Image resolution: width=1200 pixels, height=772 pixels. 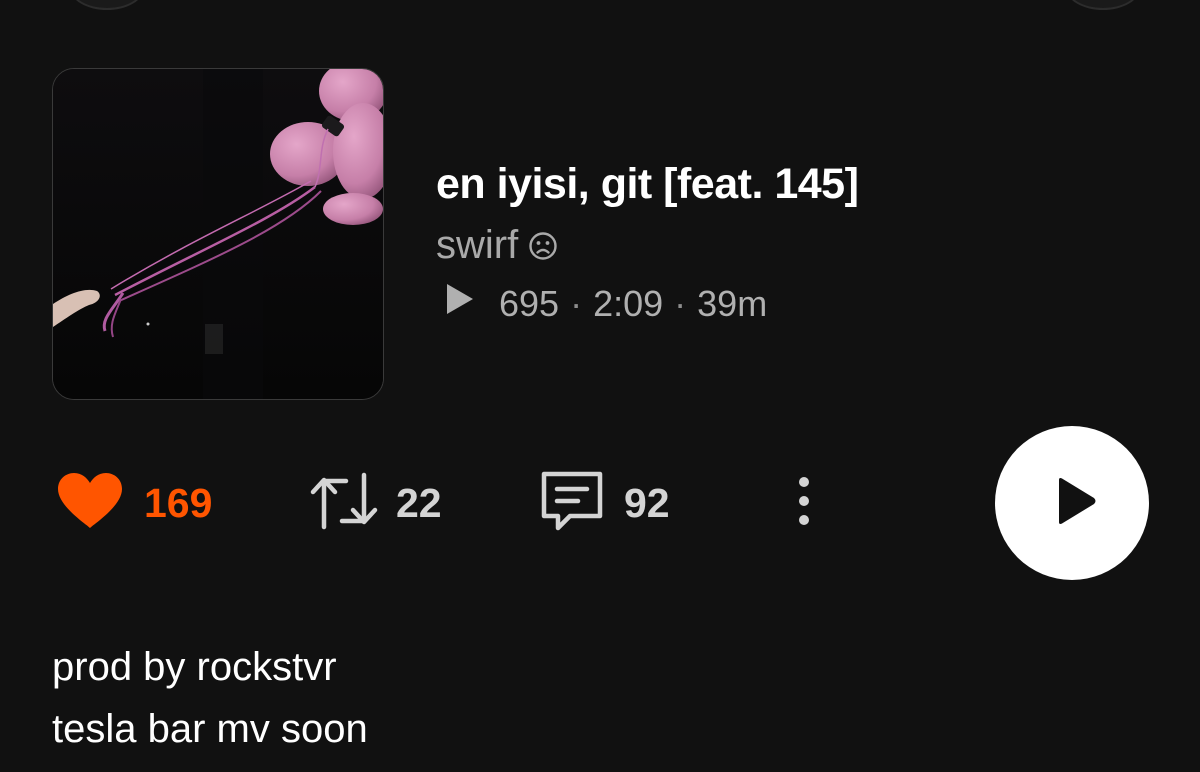 I want to click on comment-button: 92, so click(x=605, y=503).